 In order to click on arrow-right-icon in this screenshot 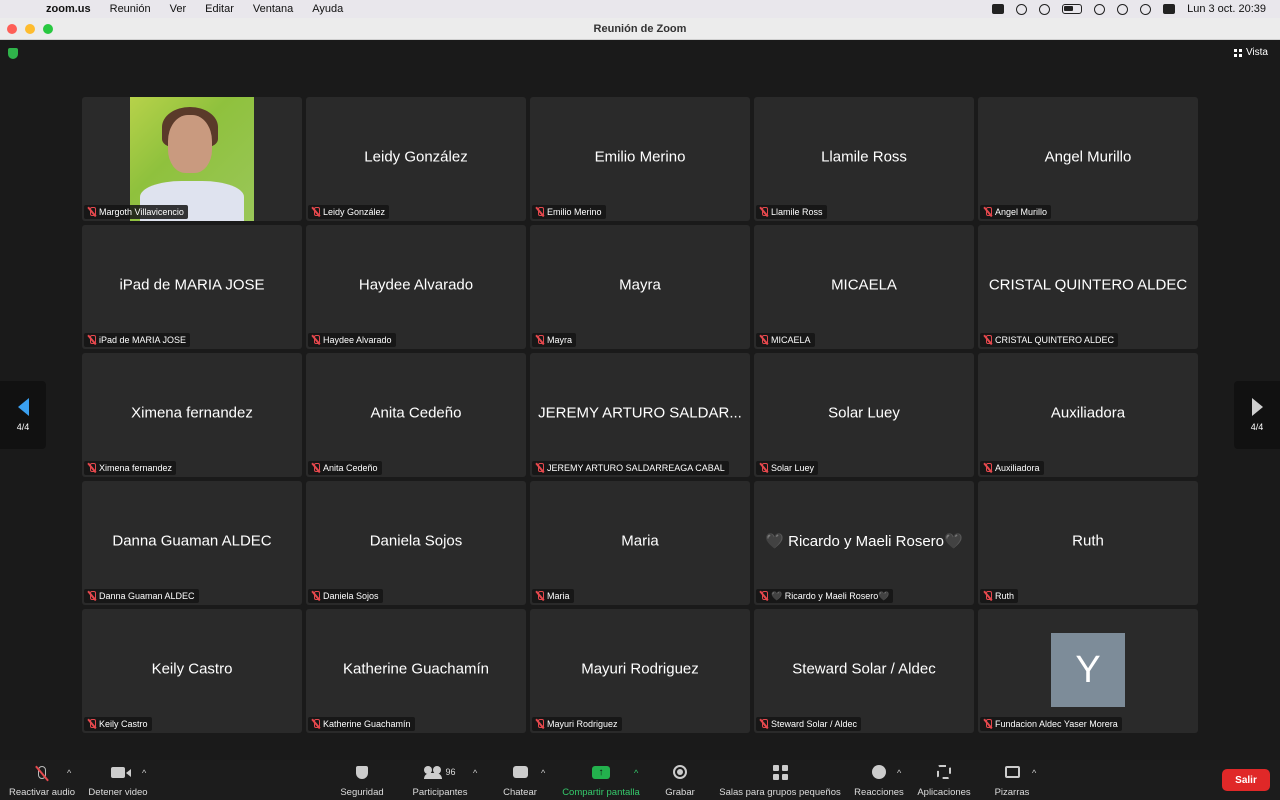, I will do `click(1257, 407)`.